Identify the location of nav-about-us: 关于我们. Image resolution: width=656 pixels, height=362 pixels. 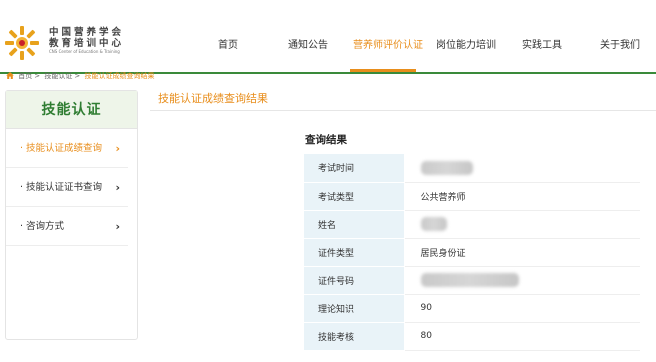
(620, 43).